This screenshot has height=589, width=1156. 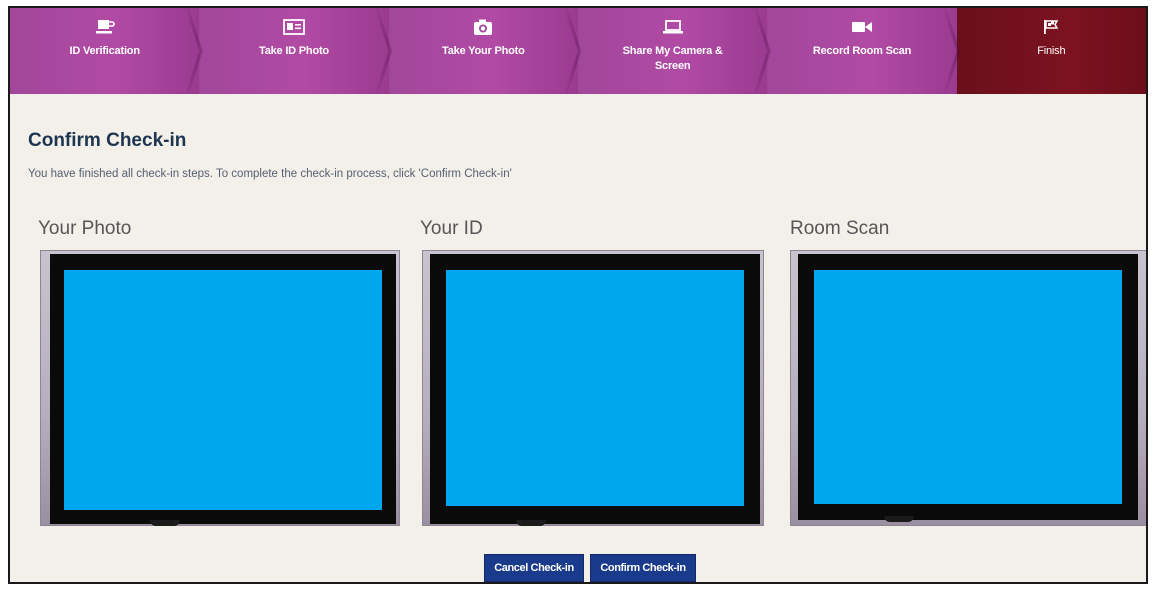 I want to click on camera-icon, so click(x=483, y=27).